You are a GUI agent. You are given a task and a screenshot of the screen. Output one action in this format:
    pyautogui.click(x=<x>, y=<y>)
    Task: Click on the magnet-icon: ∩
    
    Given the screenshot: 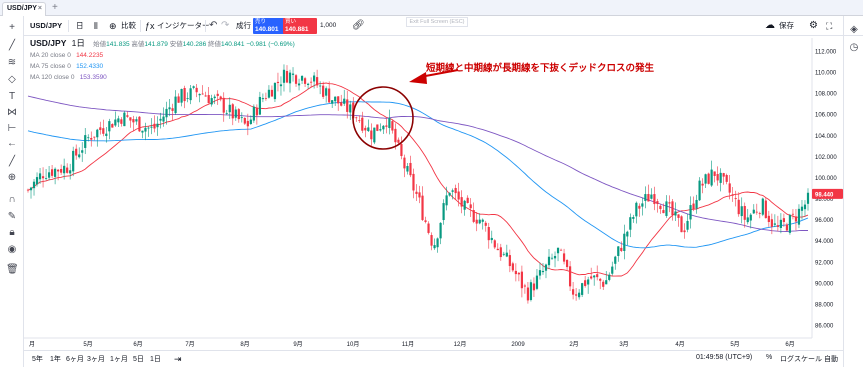 What is the action you would take?
    pyautogui.click(x=12, y=200)
    